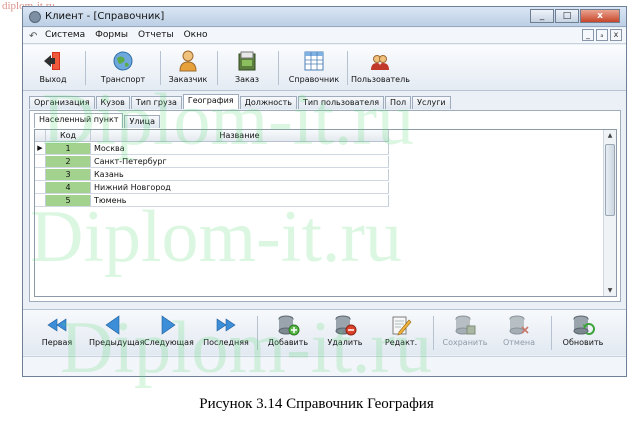  Describe the element at coordinates (68, 187) in the screenshot. I see `cell-code: 4` at that location.